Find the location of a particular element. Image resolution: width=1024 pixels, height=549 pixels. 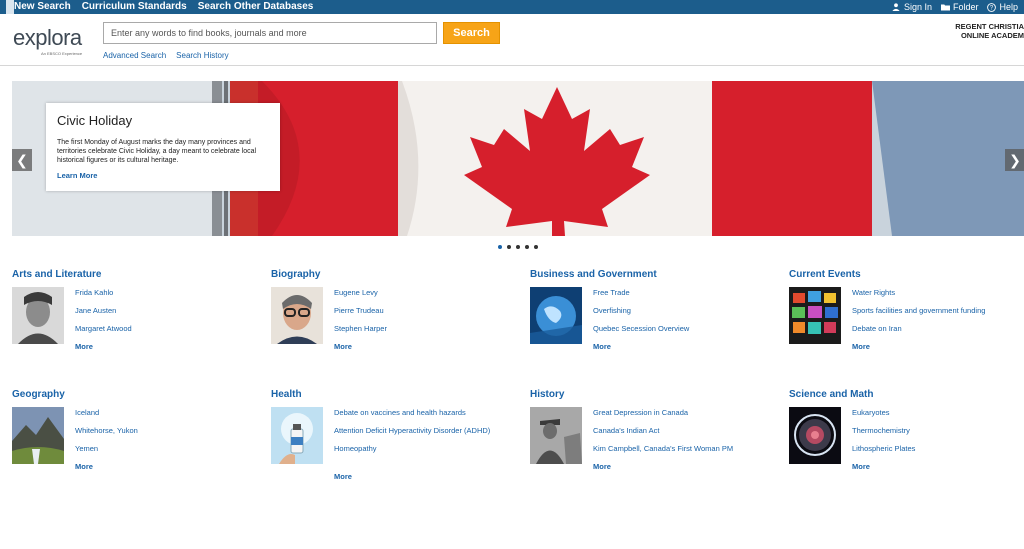

category-title: Arts and Literature is located at coordinates (132, 274).